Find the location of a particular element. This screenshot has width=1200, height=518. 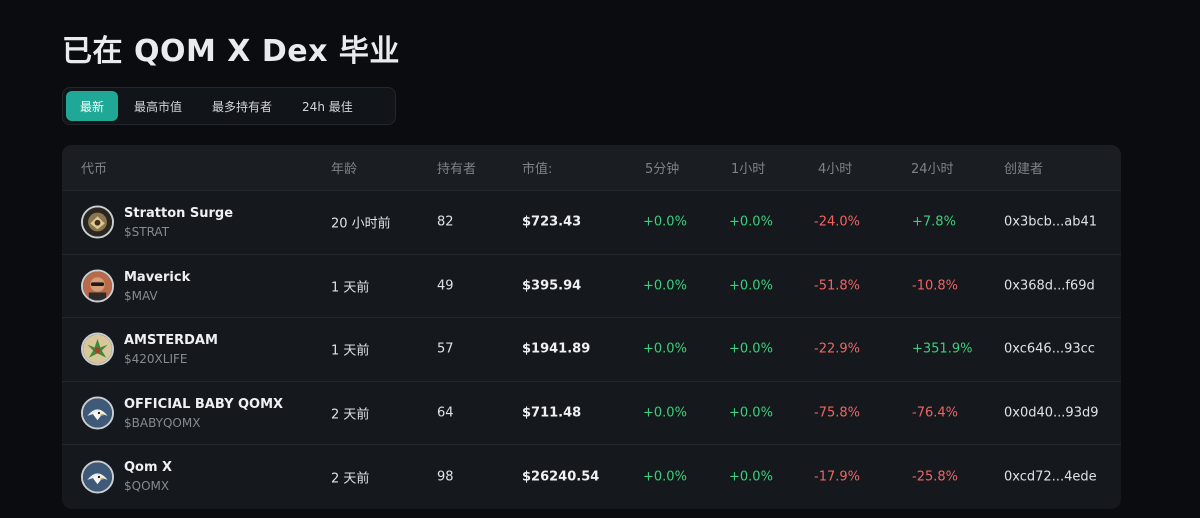

change-24h: +351.9% is located at coordinates (942, 349).